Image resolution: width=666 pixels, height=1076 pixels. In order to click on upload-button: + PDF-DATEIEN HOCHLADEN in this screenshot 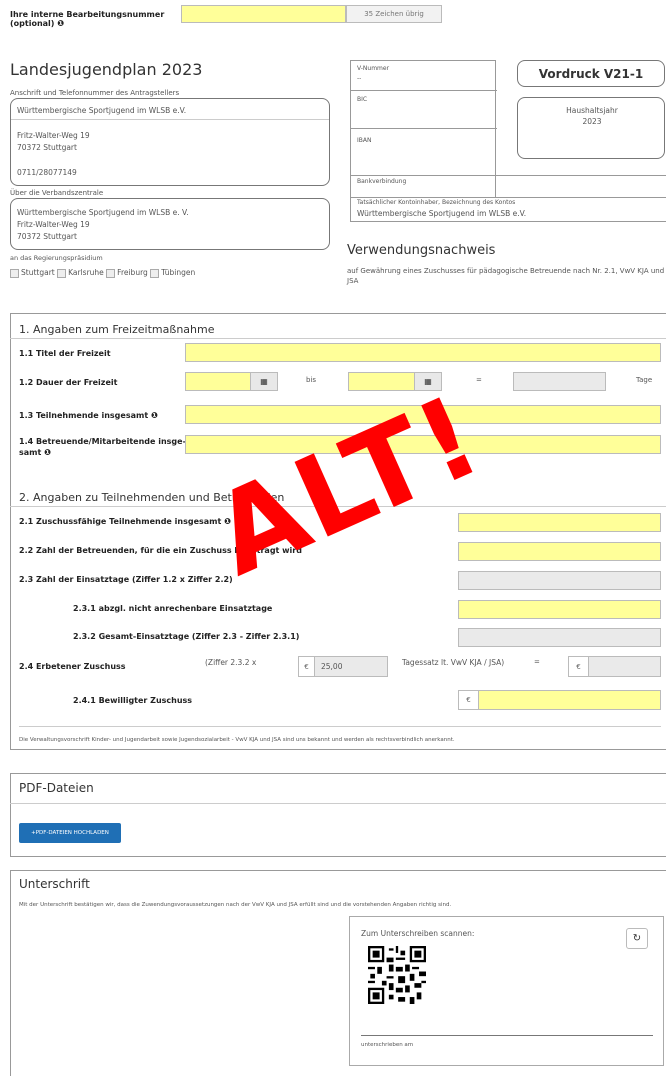, I will do `click(70, 833)`.